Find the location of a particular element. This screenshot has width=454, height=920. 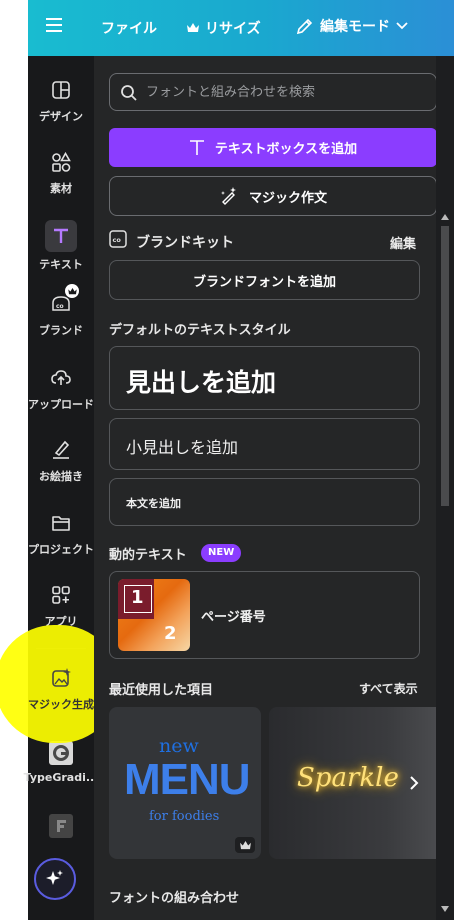

recent-title: 最近使用した項目 is located at coordinates (161, 690).